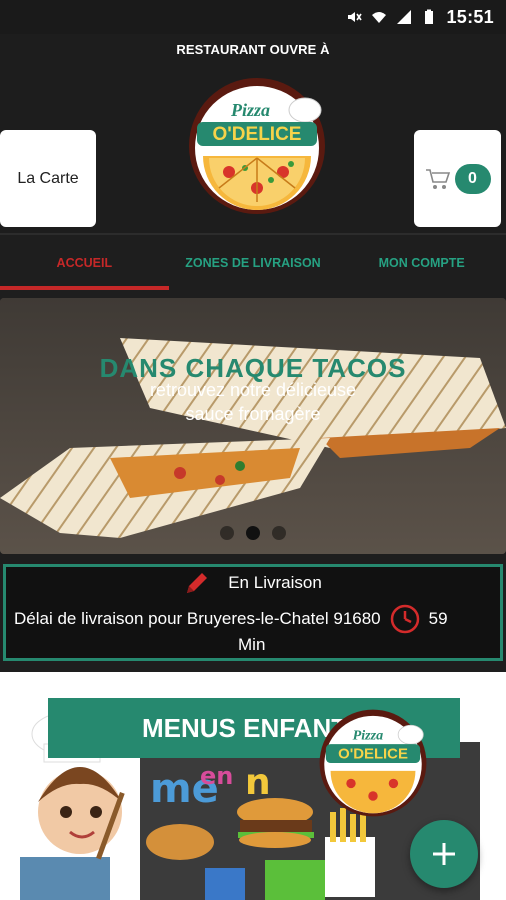 This screenshot has height=900, width=506. I want to click on add-fab-button, so click(444, 854).